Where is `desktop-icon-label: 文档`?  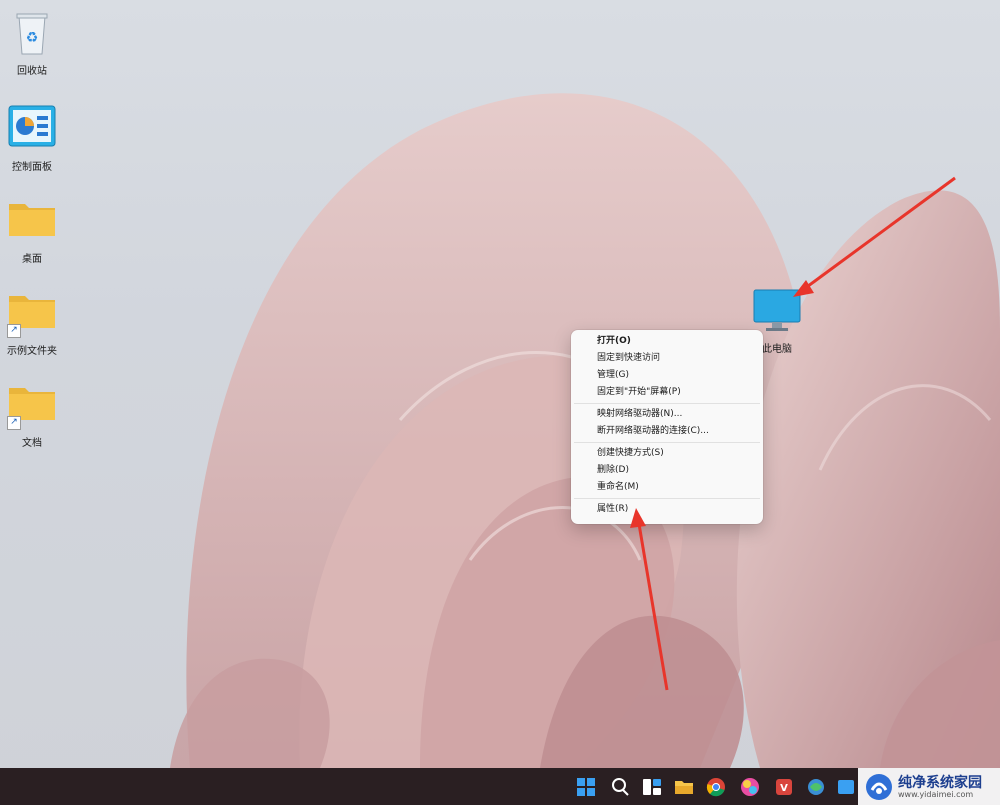 desktop-icon-label: 文档 is located at coordinates (32, 443).